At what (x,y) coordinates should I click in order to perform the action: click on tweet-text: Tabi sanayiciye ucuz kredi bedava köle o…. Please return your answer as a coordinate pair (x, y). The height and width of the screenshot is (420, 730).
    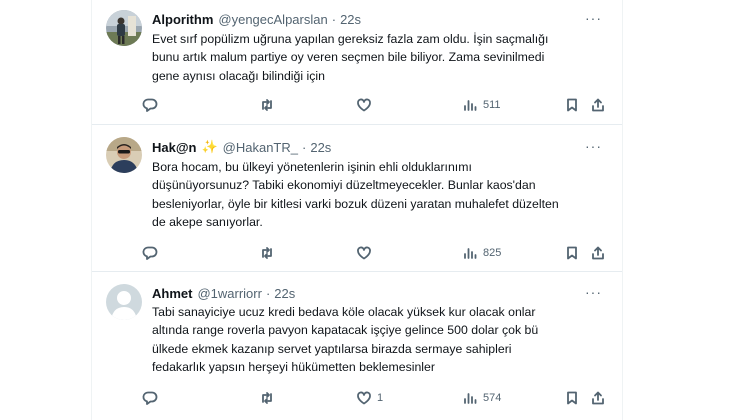
    Looking at the image, I should click on (352, 340).